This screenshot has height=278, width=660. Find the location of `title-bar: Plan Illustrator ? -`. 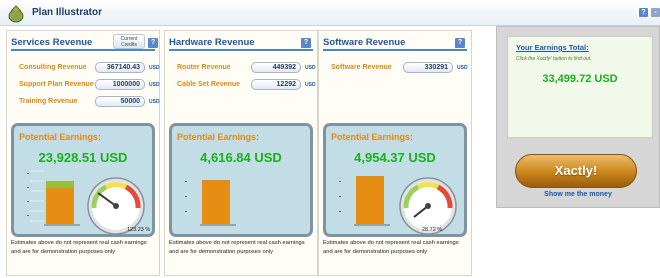

title-bar: Plan Illustrator ? - is located at coordinates (330, 13).